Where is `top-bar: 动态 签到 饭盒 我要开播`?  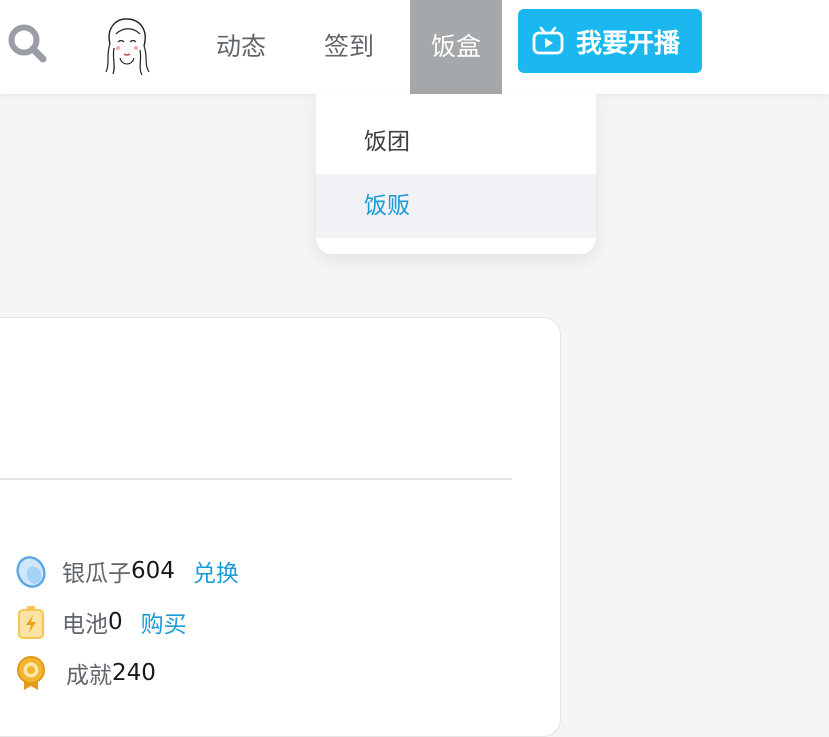 top-bar: 动态 签到 饭盒 我要开播 is located at coordinates (414, 47).